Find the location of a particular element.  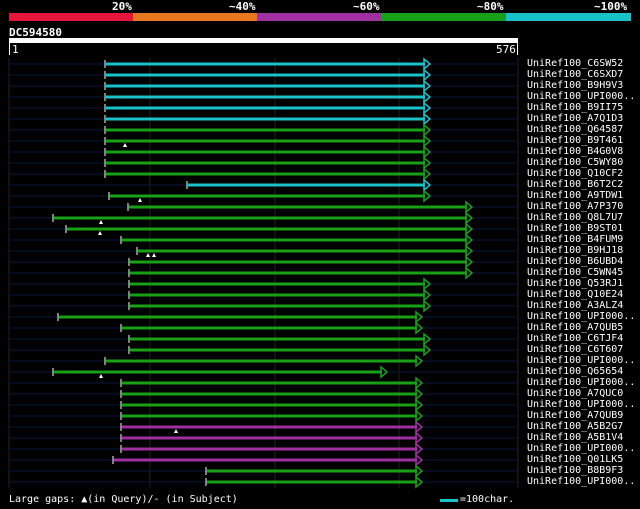

hit-label: UniRef100_C6SXD7 is located at coordinates (575, 74).